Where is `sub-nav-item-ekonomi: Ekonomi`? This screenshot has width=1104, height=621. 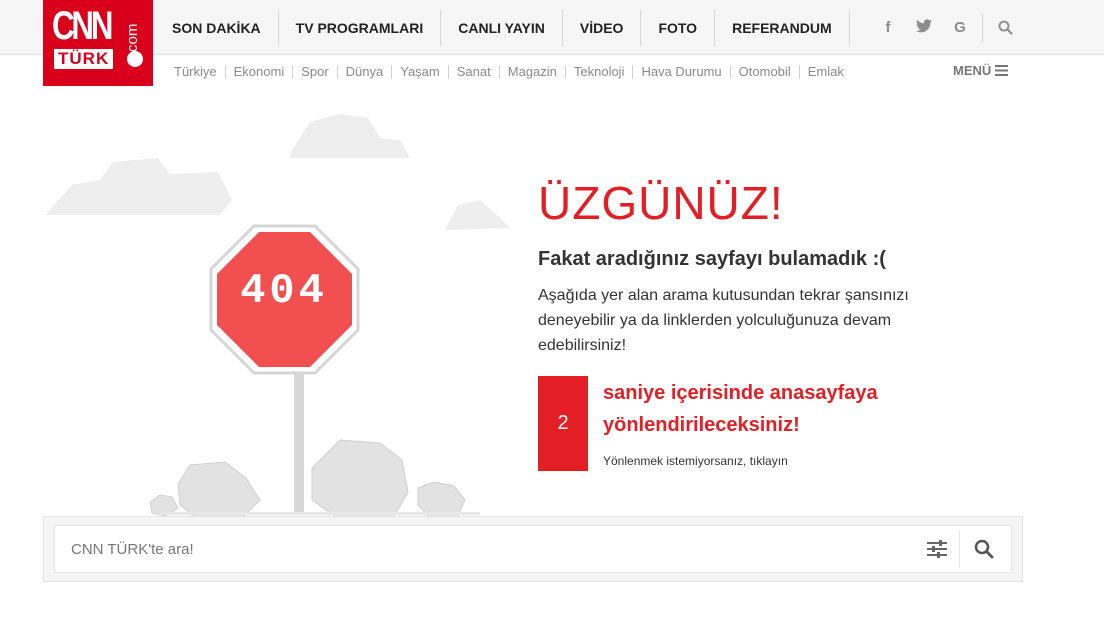
sub-nav-item-ekonomi: Ekonomi is located at coordinates (260, 72).